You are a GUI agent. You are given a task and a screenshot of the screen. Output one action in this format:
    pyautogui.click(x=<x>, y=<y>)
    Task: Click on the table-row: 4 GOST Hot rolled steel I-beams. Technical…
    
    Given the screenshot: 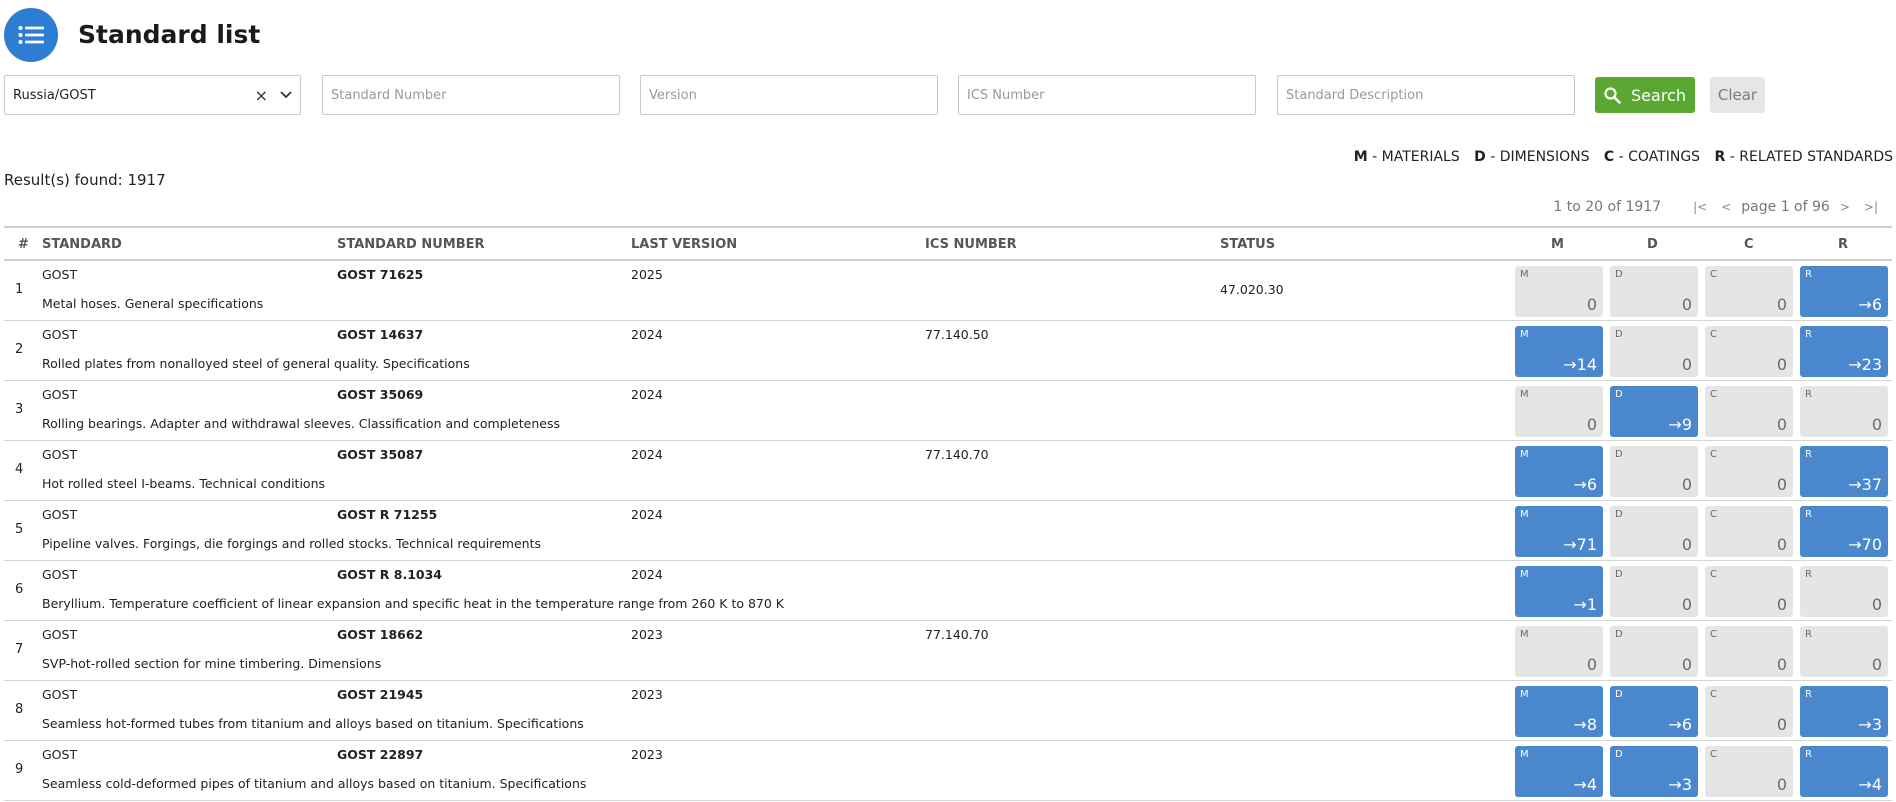 What is the action you would take?
    pyautogui.click(x=948, y=471)
    